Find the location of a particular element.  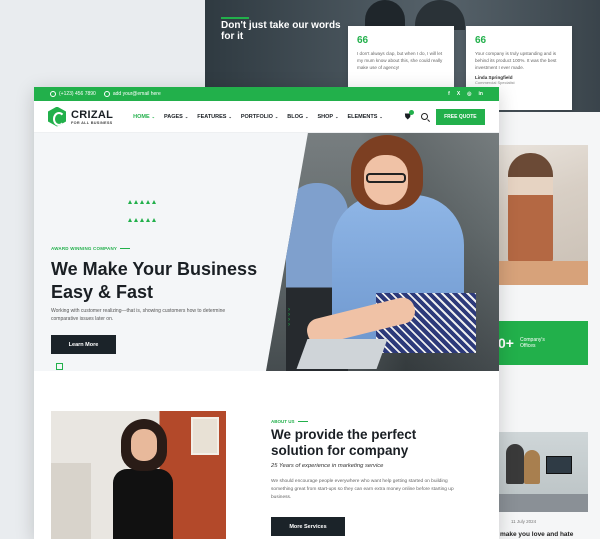

testimonial-tagline: Don't just take our words for it is located at coordinates (281, 31).